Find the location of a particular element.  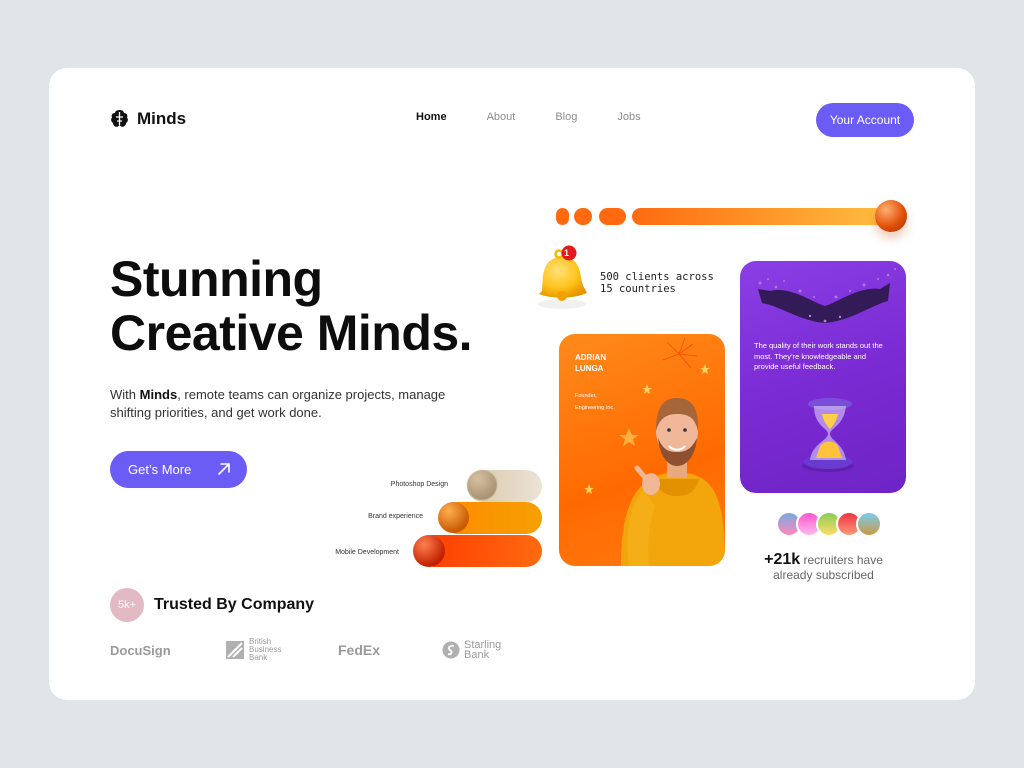

brand-name: Minds is located at coordinates (162, 118).